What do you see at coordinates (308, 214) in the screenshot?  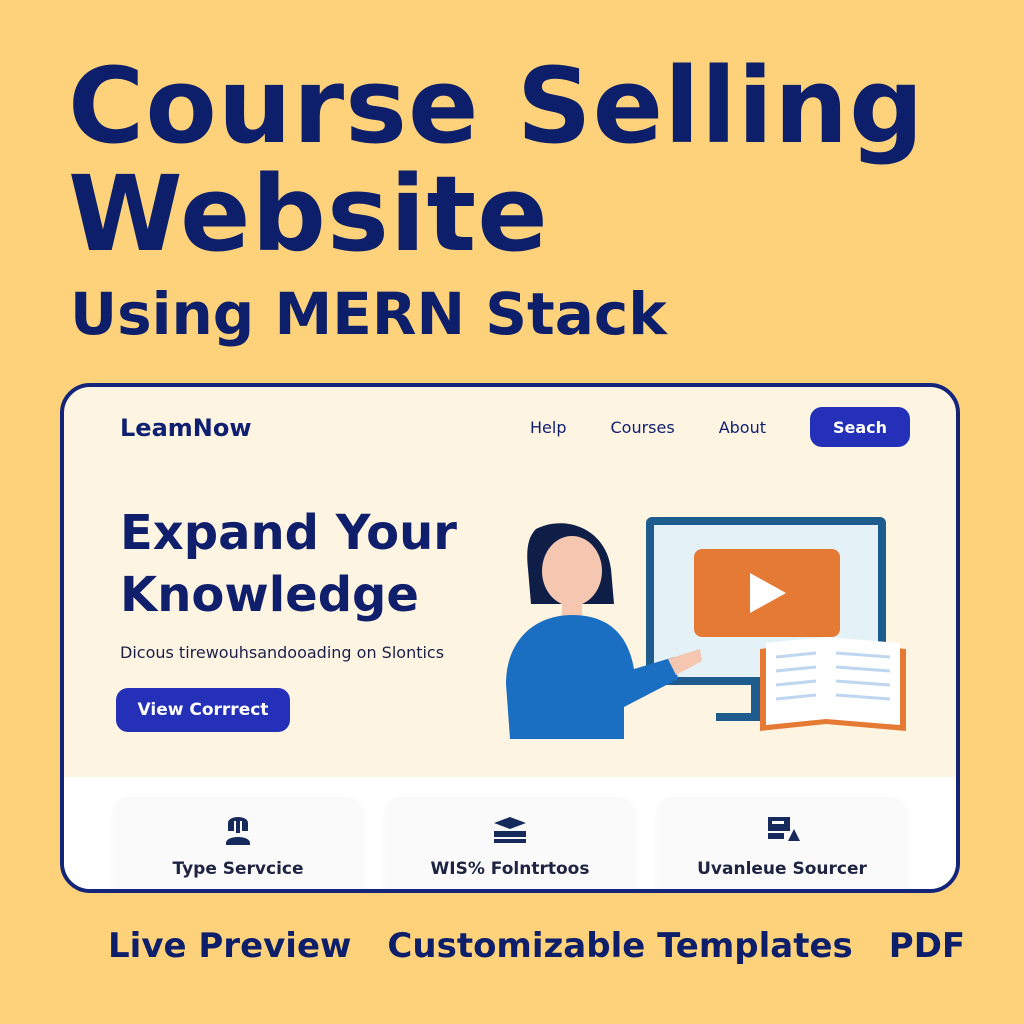 I see `banner-title-line2: Website` at bounding box center [308, 214].